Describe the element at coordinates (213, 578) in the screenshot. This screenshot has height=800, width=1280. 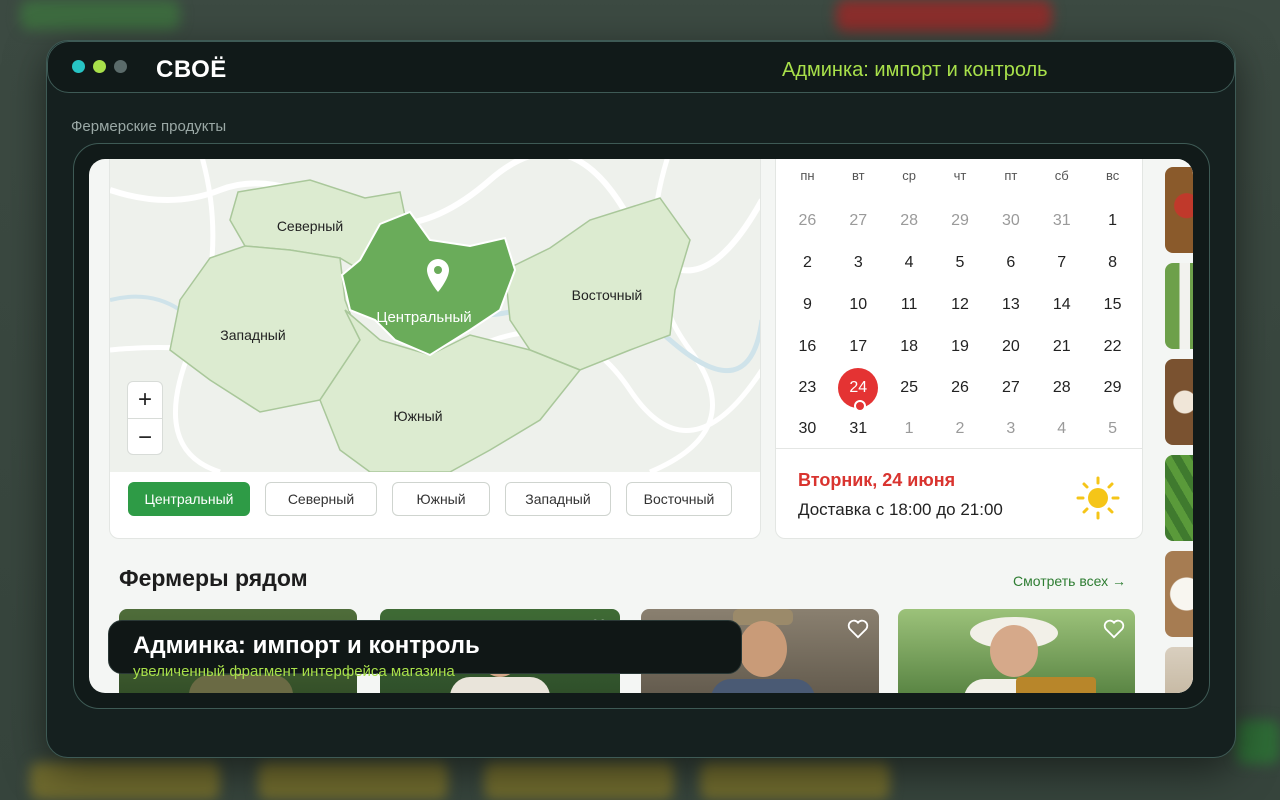
I see `farmers-heading: Фермеры рядом` at that location.